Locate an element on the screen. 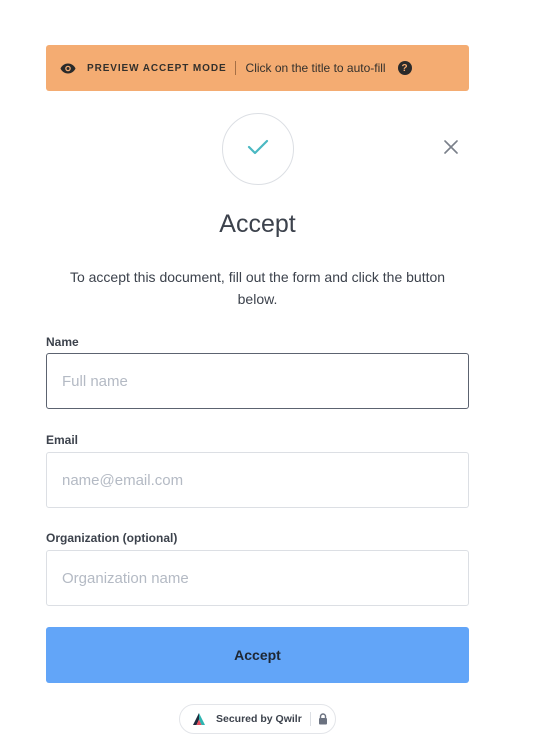 This screenshot has height=748, width=550. close-button is located at coordinates (451, 149).